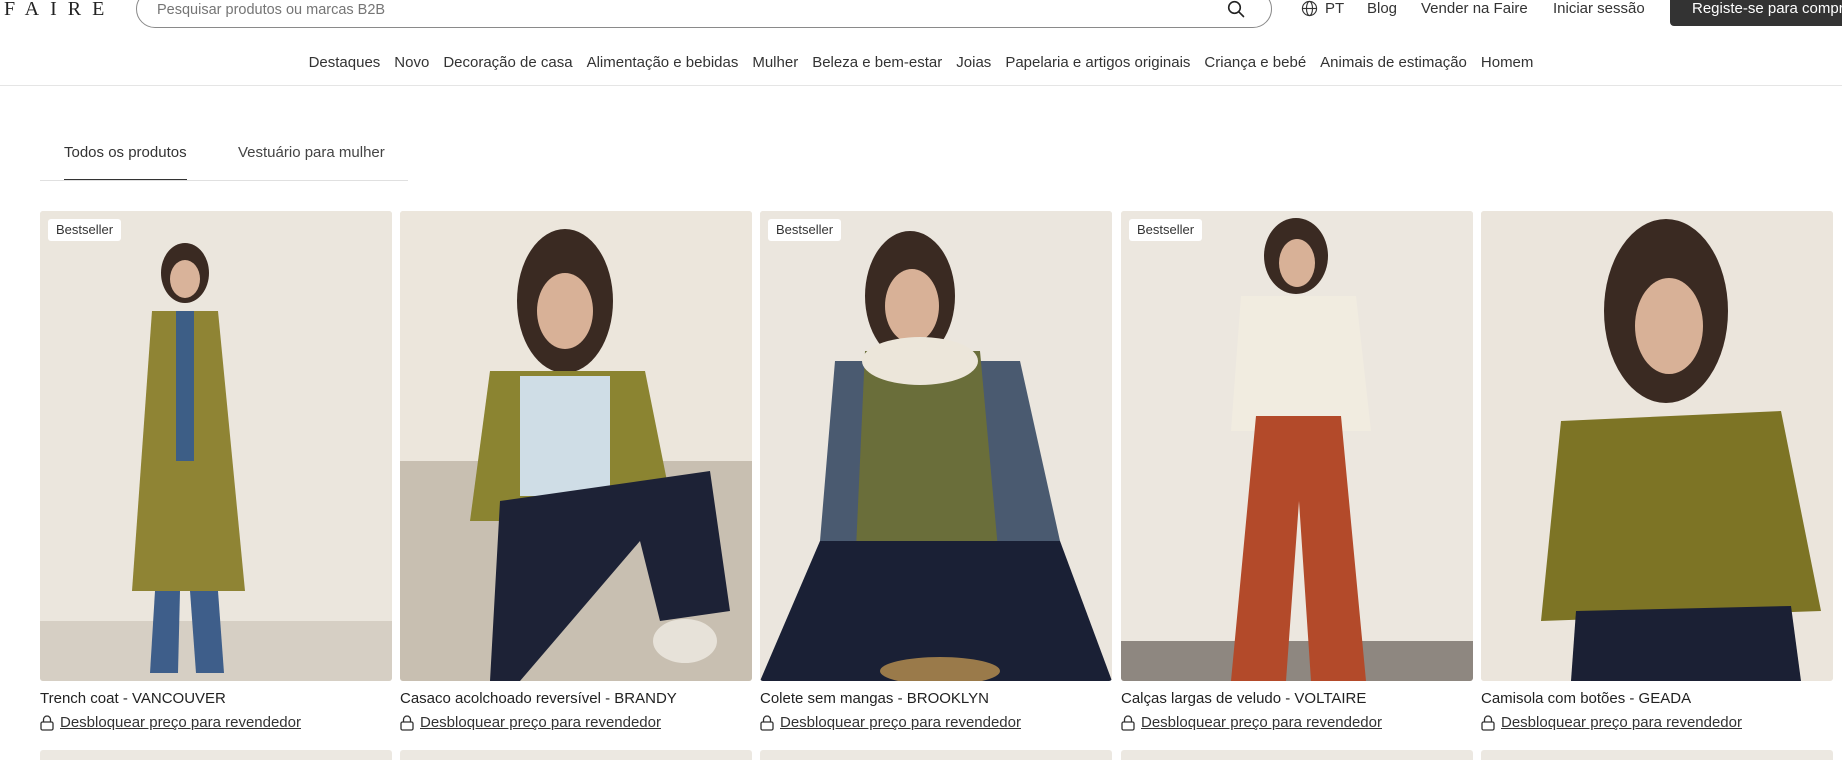  Describe the element at coordinates (973, 63) in the screenshot. I see `category-nav-item: Joias` at that location.